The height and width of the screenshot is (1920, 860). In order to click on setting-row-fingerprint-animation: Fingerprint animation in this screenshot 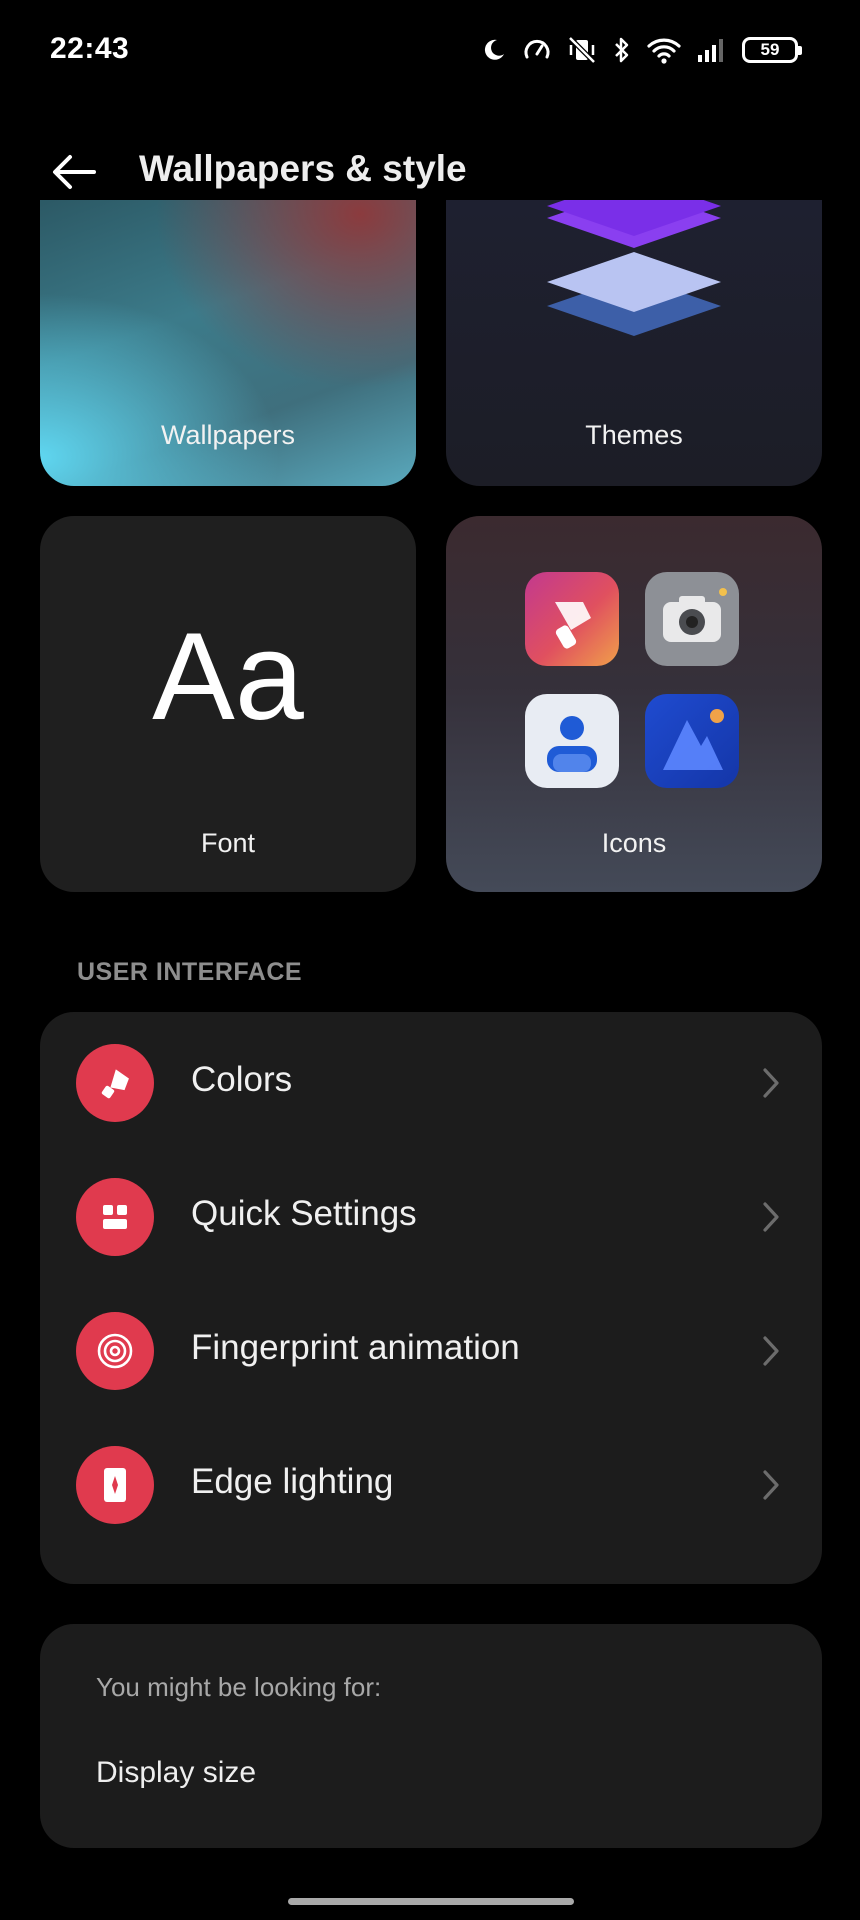, I will do `click(431, 1351)`.